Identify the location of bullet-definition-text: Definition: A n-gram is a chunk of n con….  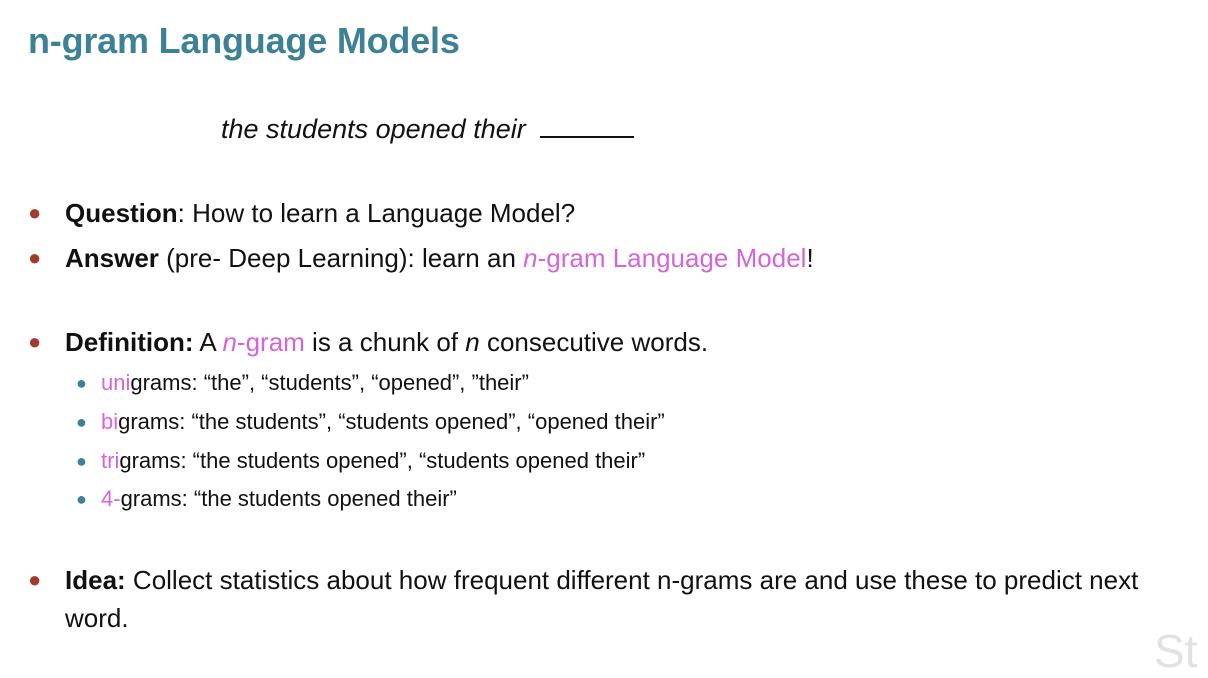
(386, 342).